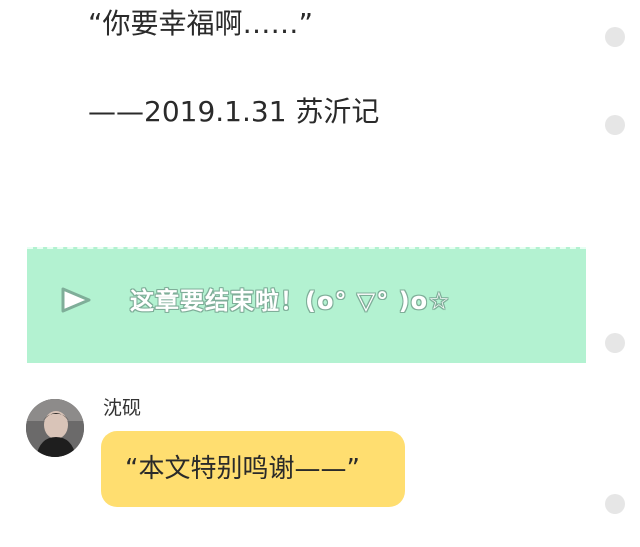 This screenshot has width=640, height=547. What do you see at coordinates (242, 469) in the screenshot?
I see `comment-message: “本文特别鸣谢——”` at bounding box center [242, 469].